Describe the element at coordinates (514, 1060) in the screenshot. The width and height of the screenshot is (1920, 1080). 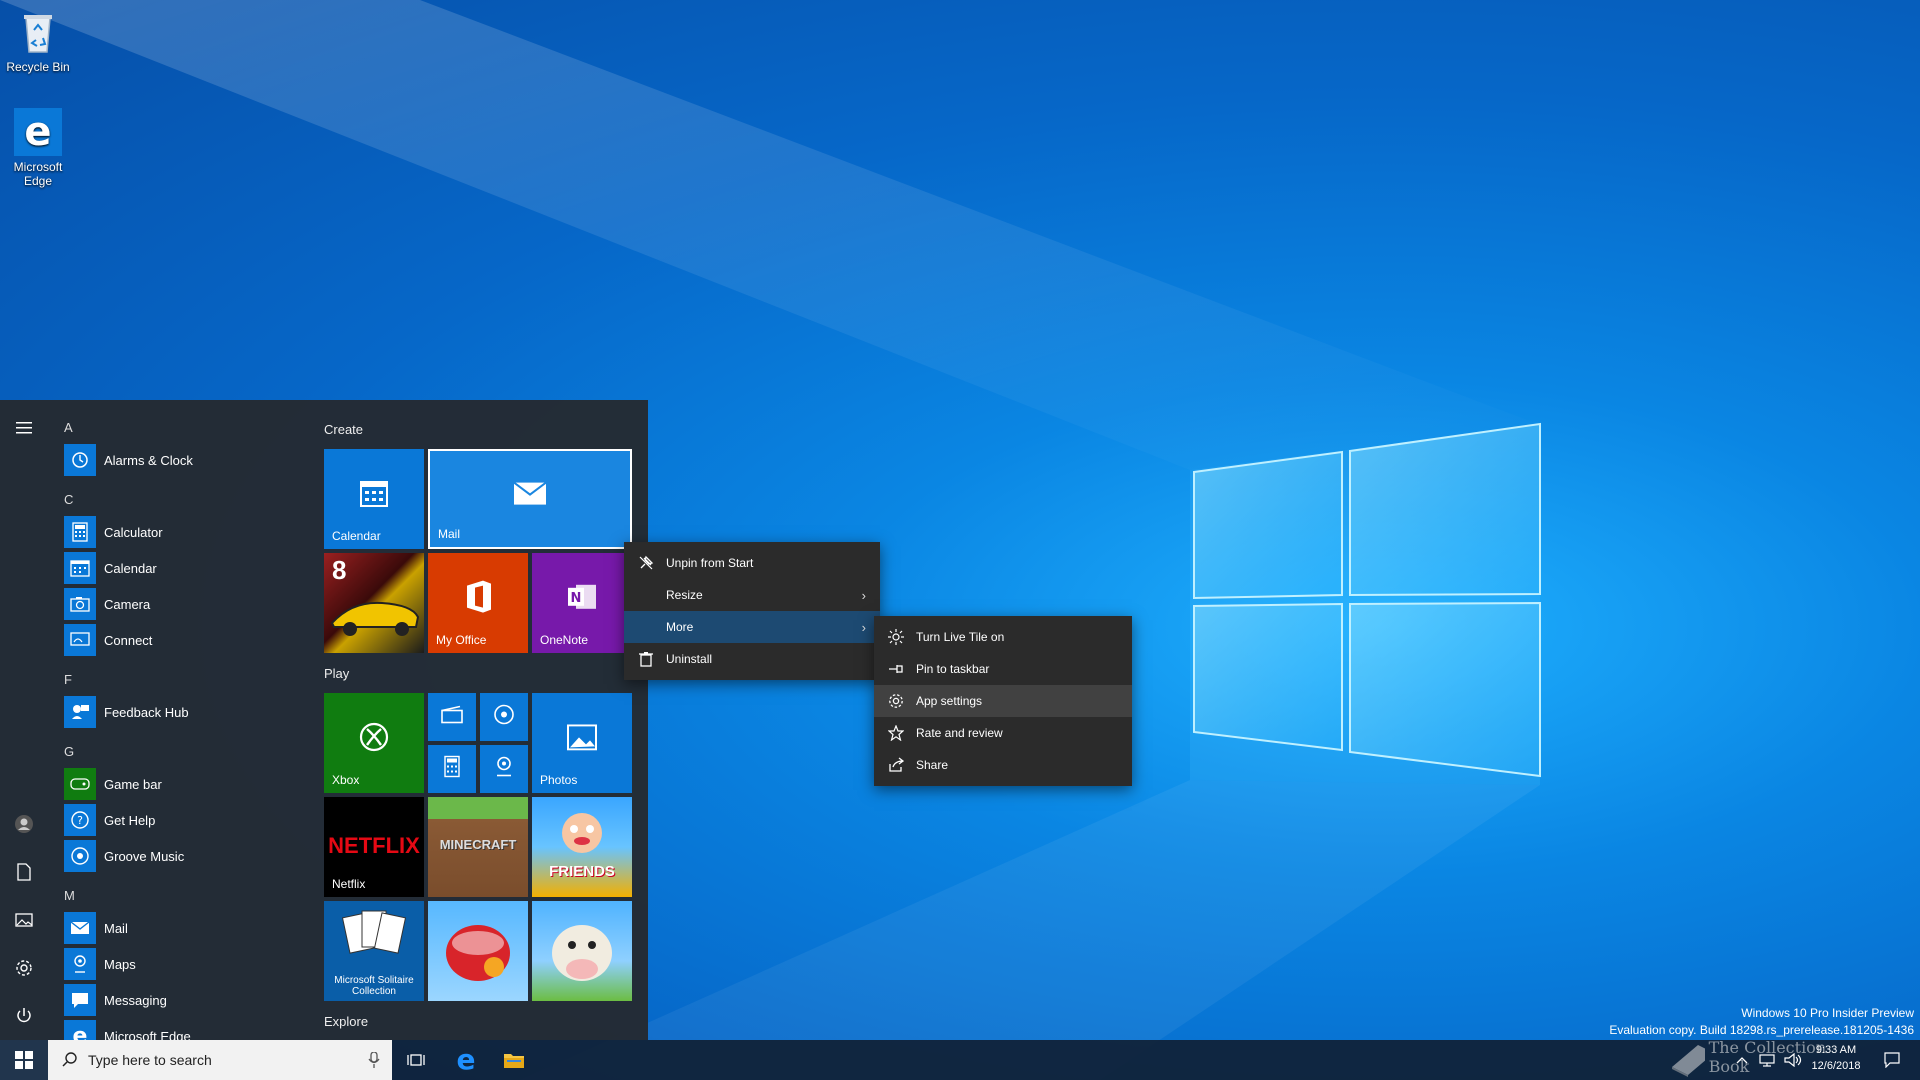
I see `taskbar-file-explorer-button` at that location.